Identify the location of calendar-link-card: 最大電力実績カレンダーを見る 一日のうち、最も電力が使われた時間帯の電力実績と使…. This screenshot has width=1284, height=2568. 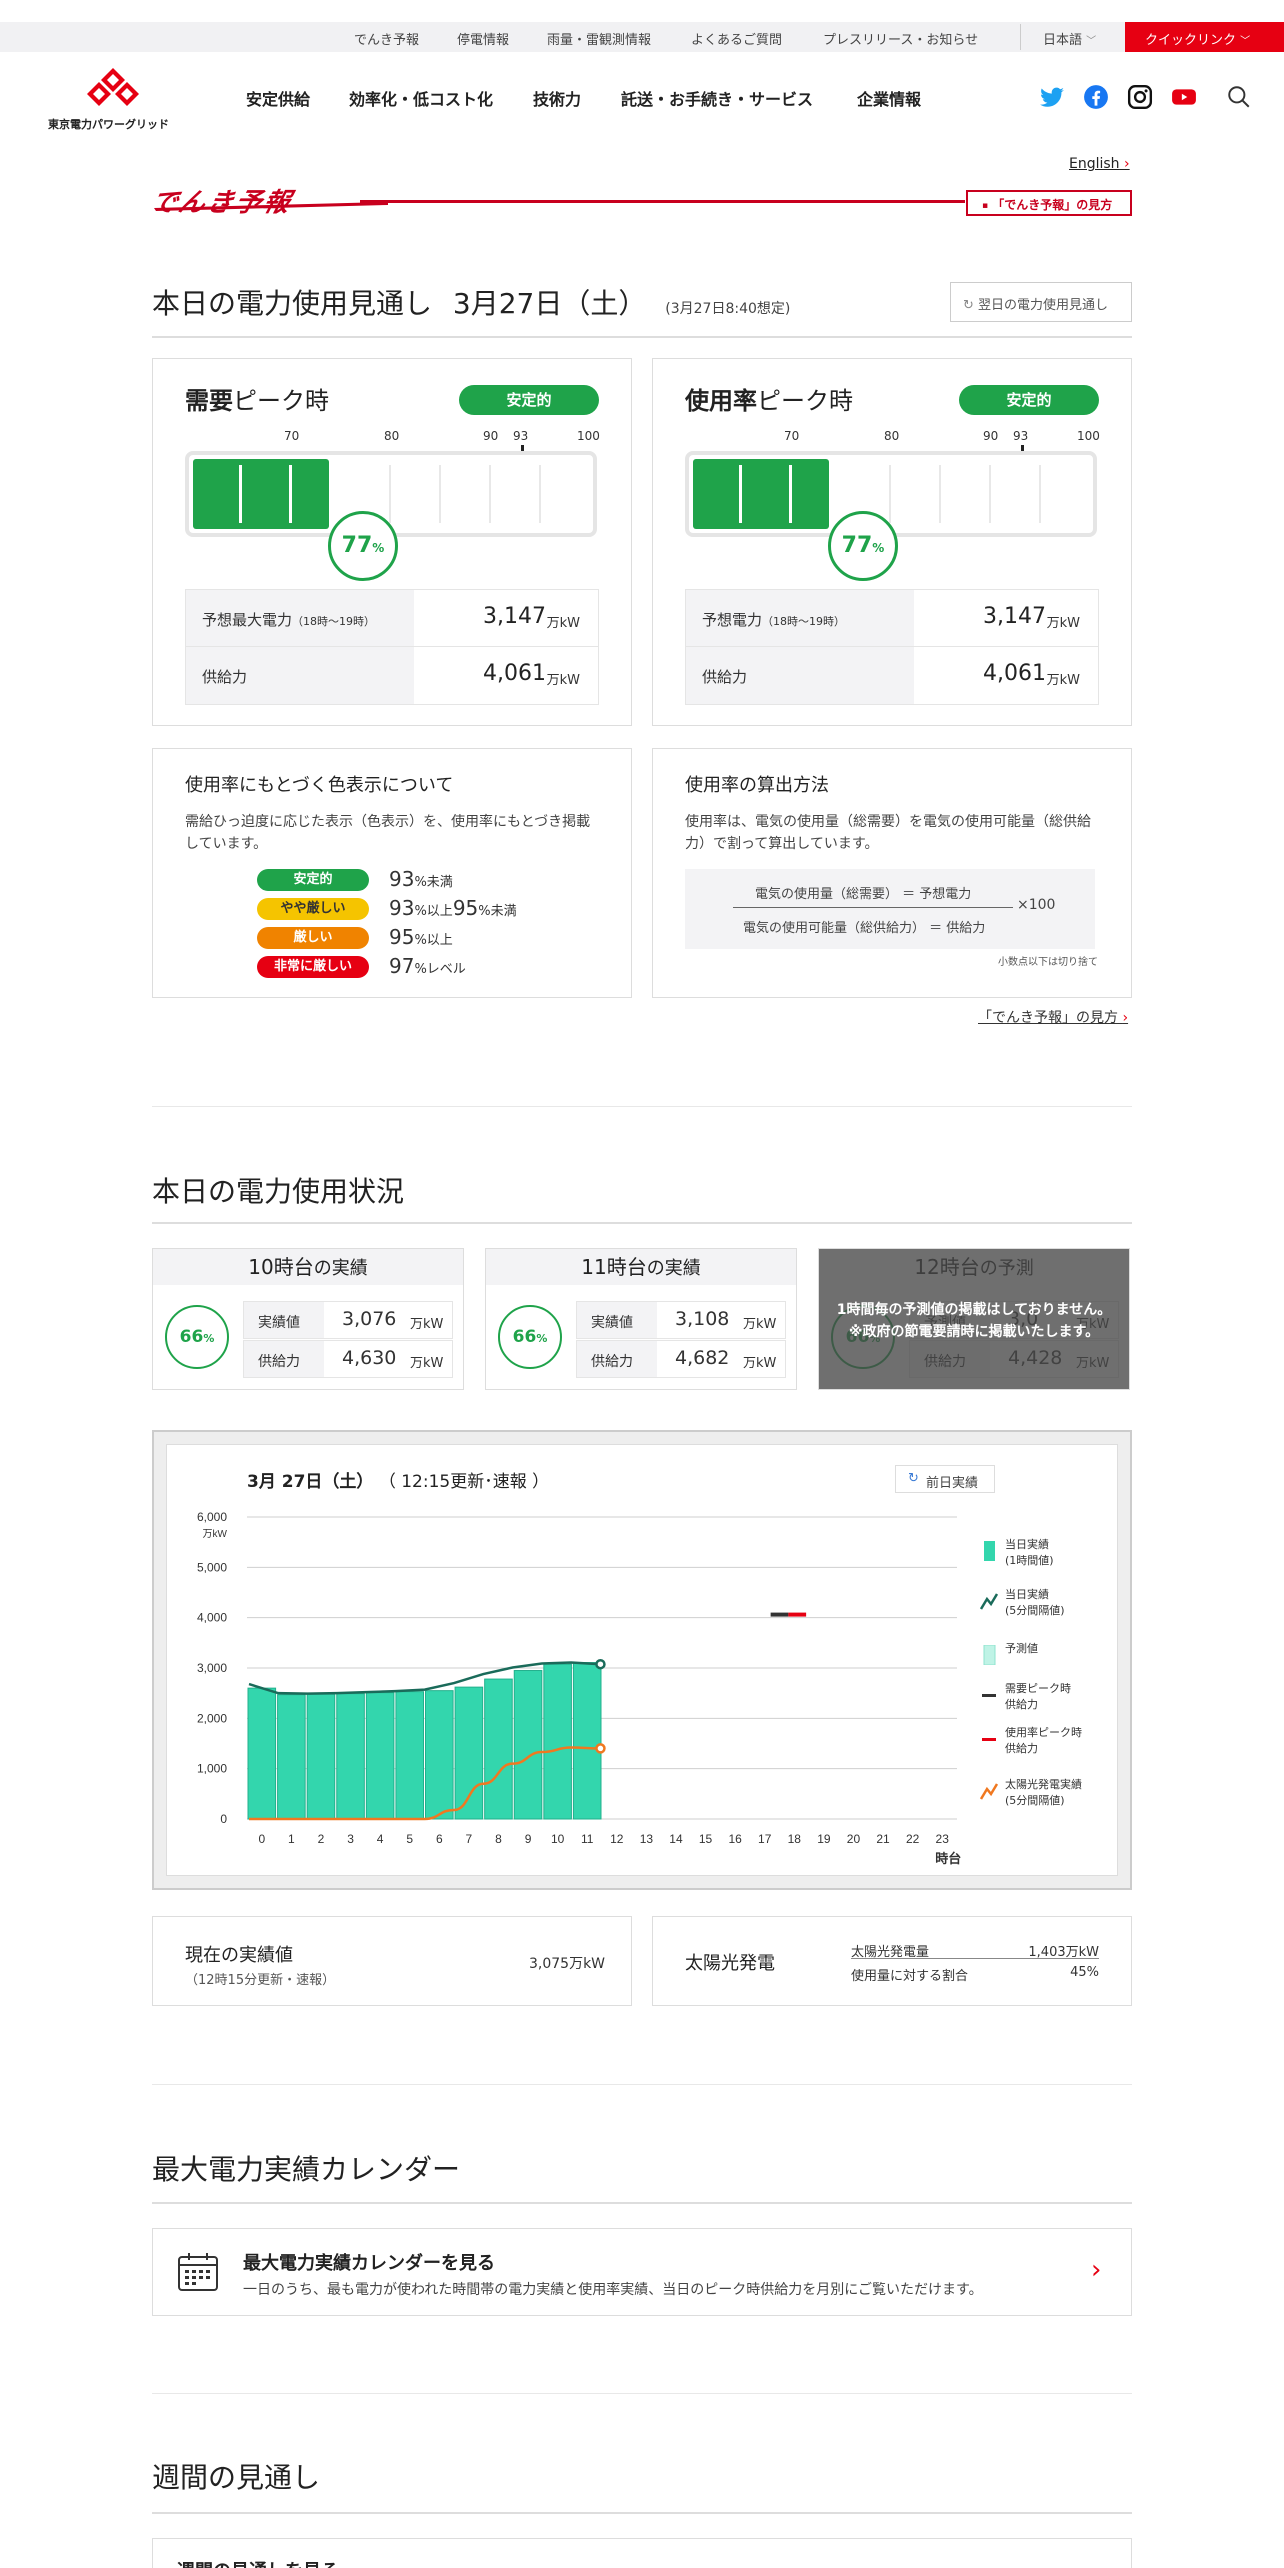
(642, 2272).